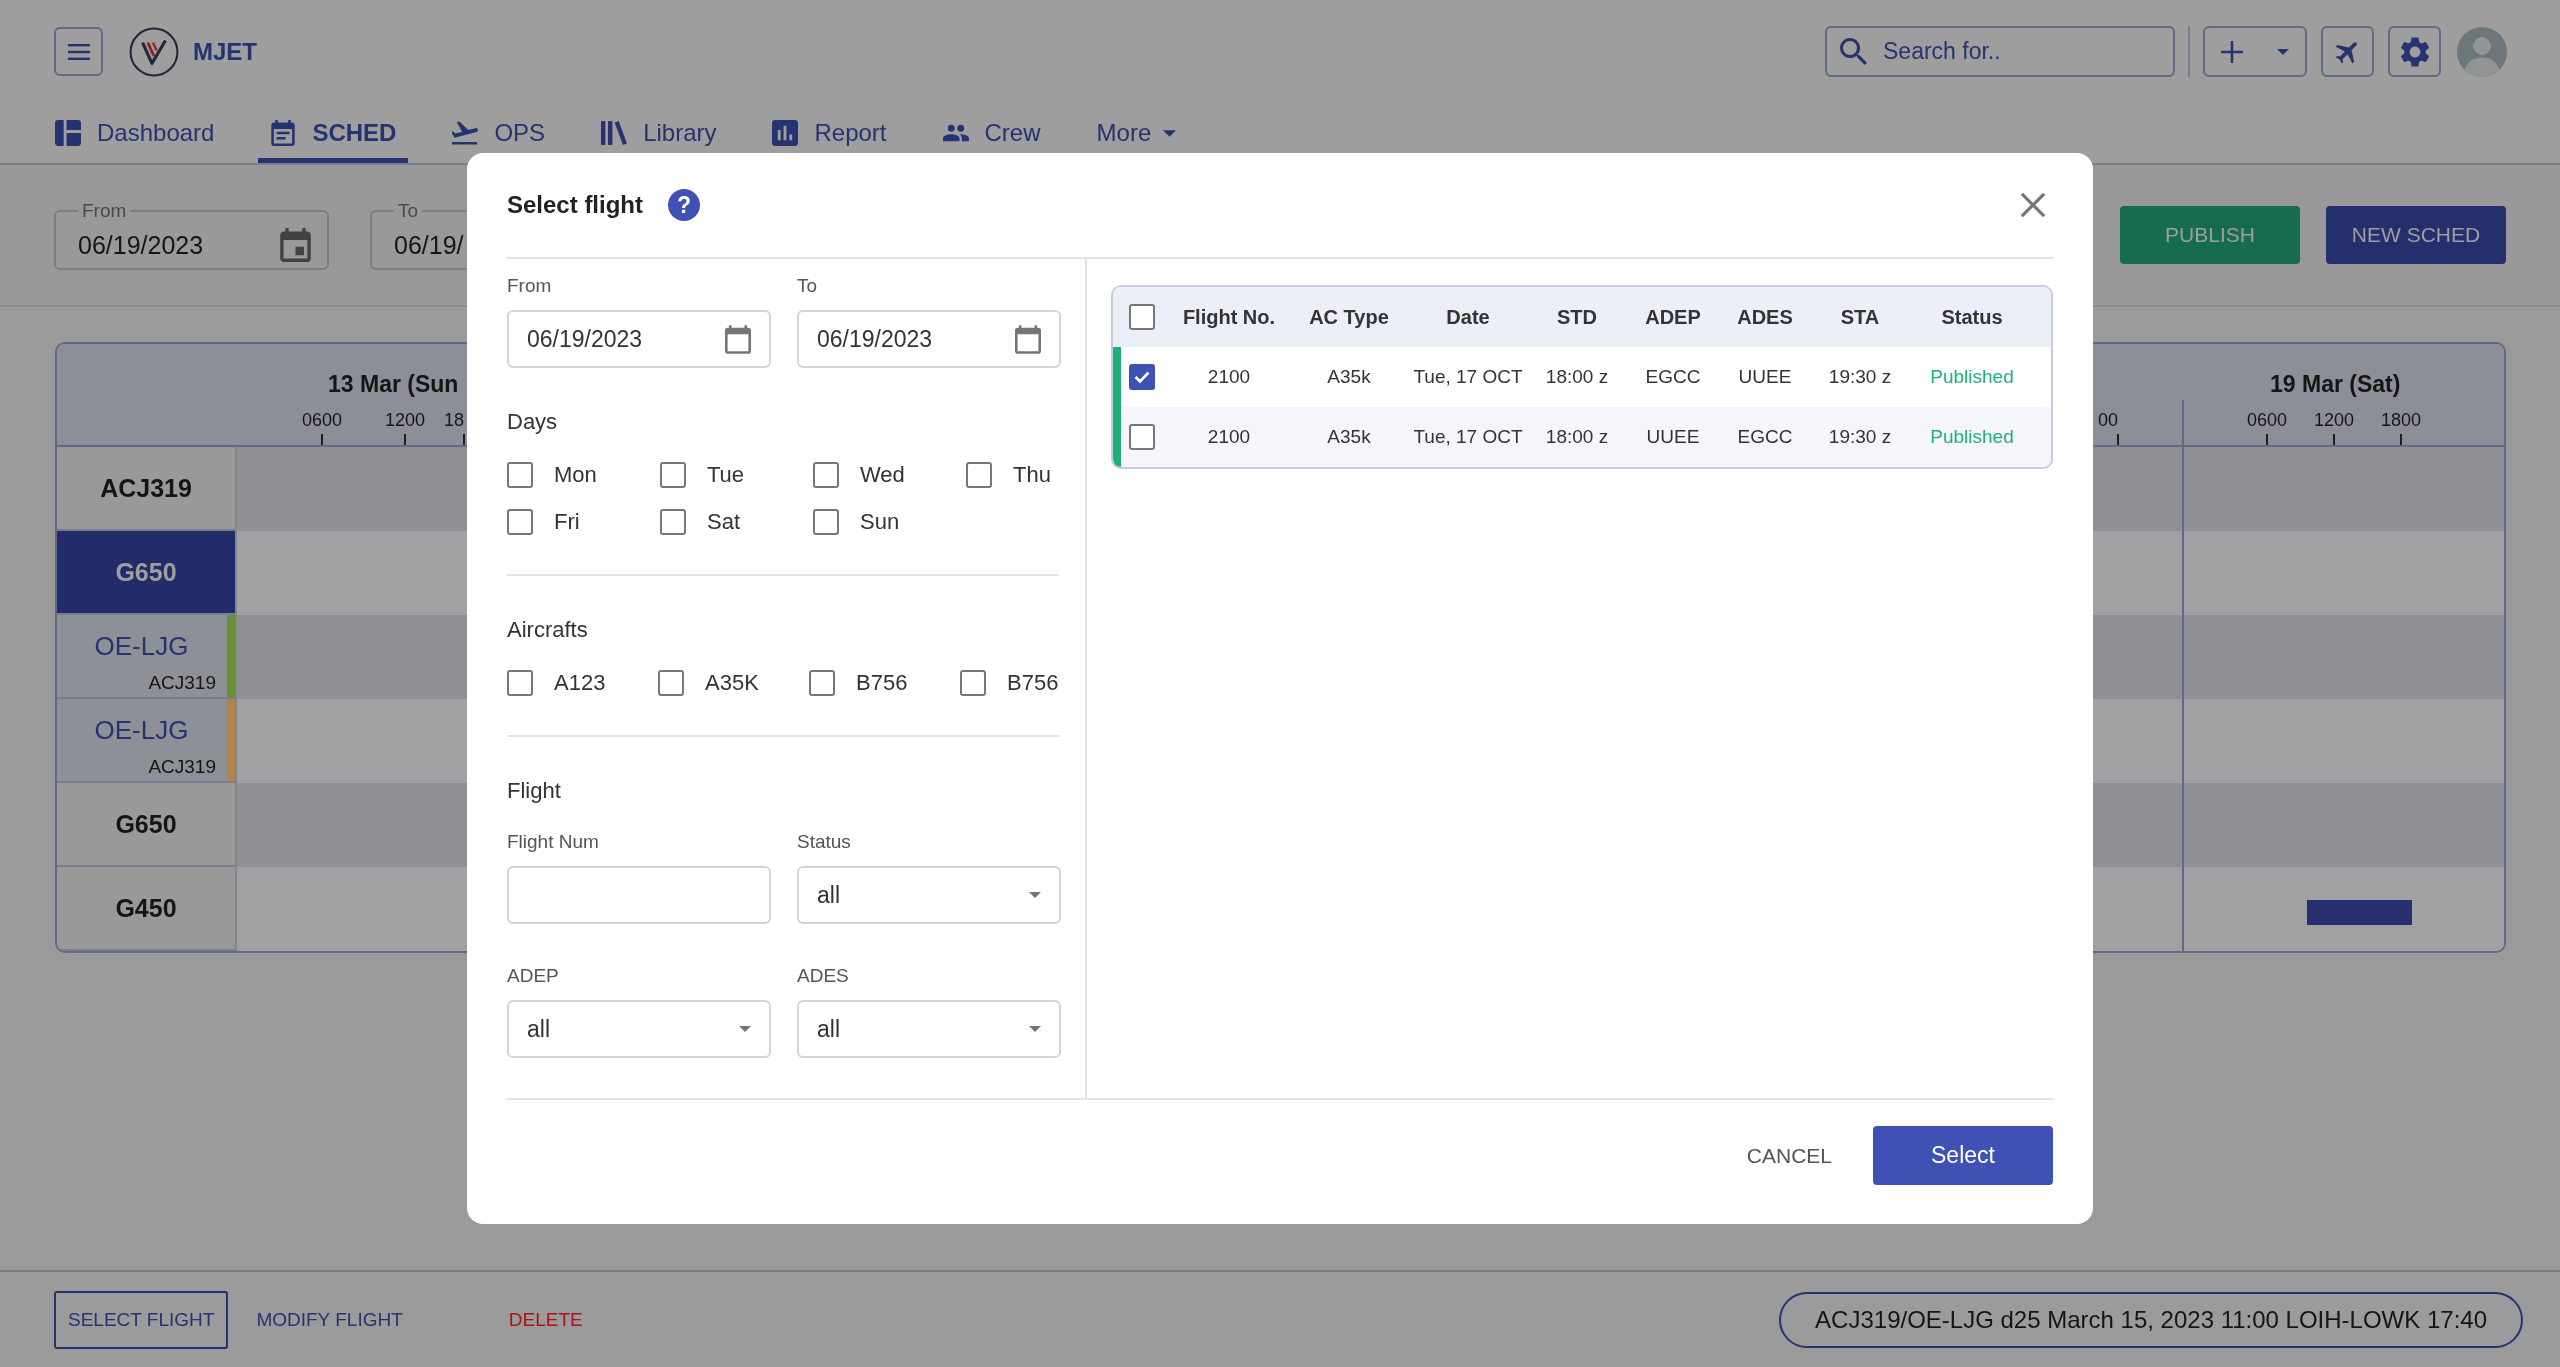 The height and width of the screenshot is (1367, 2560). Describe the element at coordinates (553, 842) in the screenshot. I see `field-label: Flight Num` at that location.